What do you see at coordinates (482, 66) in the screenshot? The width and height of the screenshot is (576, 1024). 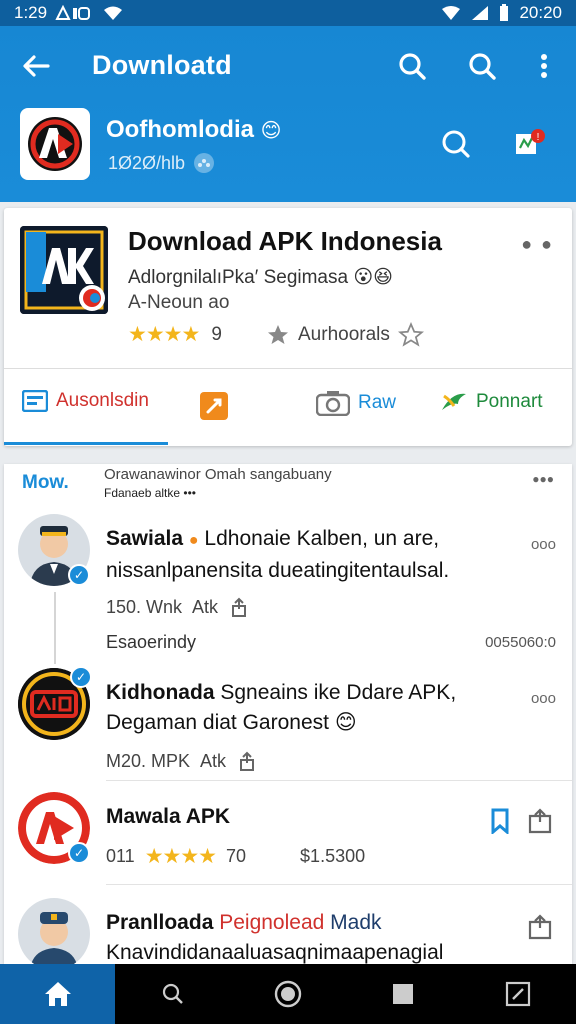 I see `search-icon-secondary` at bounding box center [482, 66].